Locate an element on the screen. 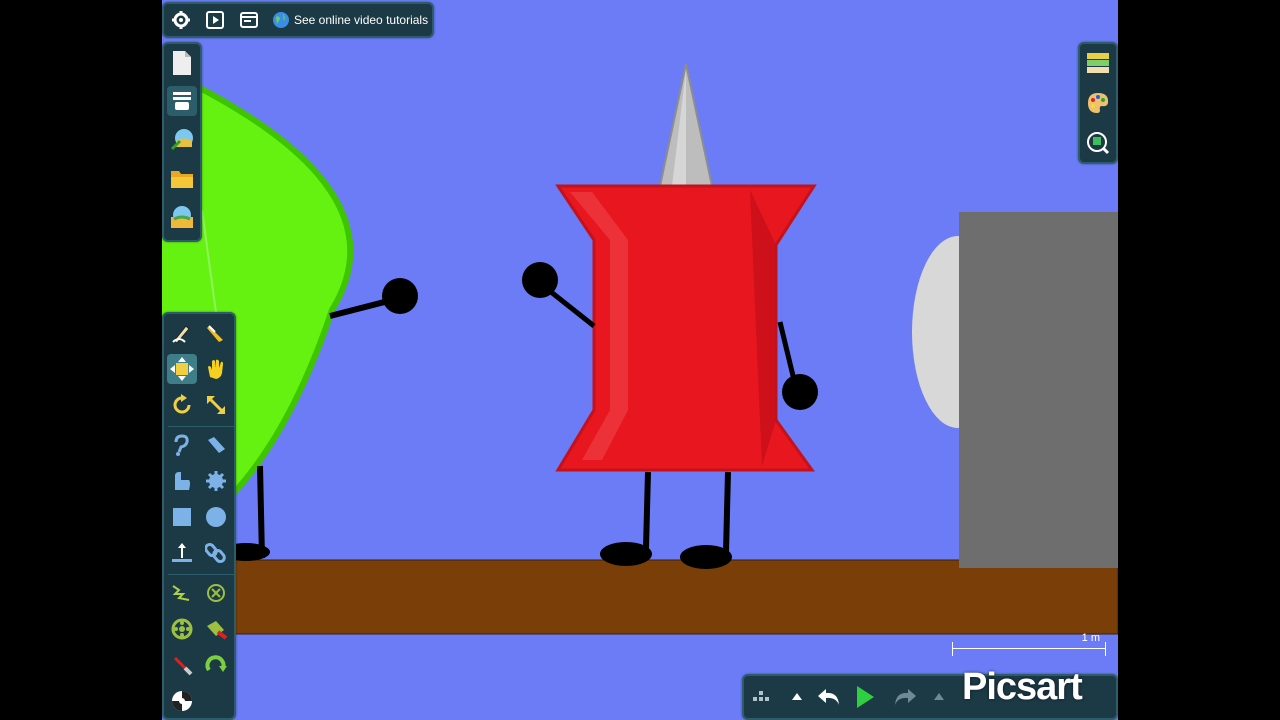 Image resolution: width=1280 pixels, height=720 pixels. zoom-icon is located at coordinates (1098, 143).